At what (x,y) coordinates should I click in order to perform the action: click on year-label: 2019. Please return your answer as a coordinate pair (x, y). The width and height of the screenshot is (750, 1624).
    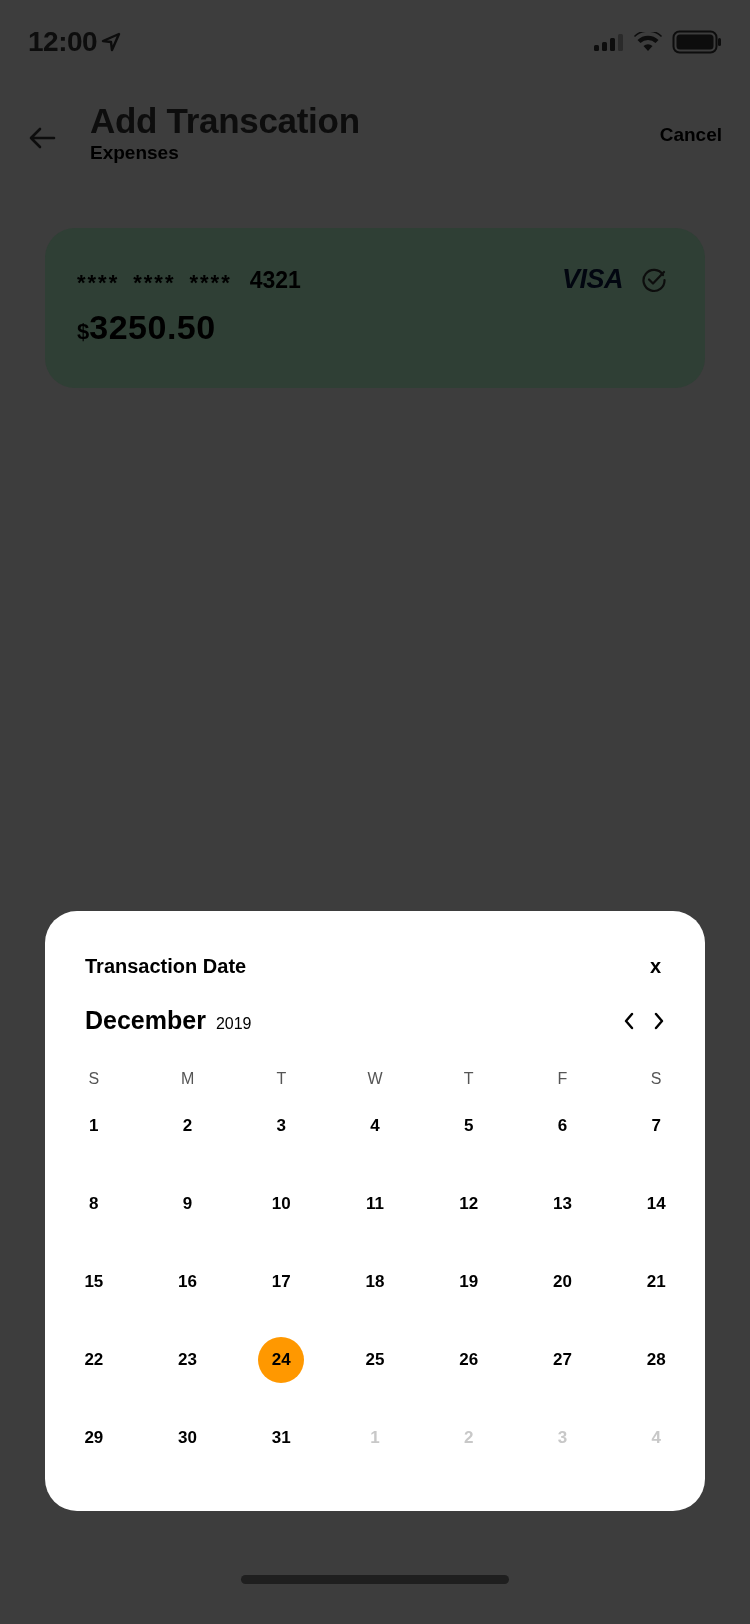
    Looking at the image, I should click on (233, 1023).